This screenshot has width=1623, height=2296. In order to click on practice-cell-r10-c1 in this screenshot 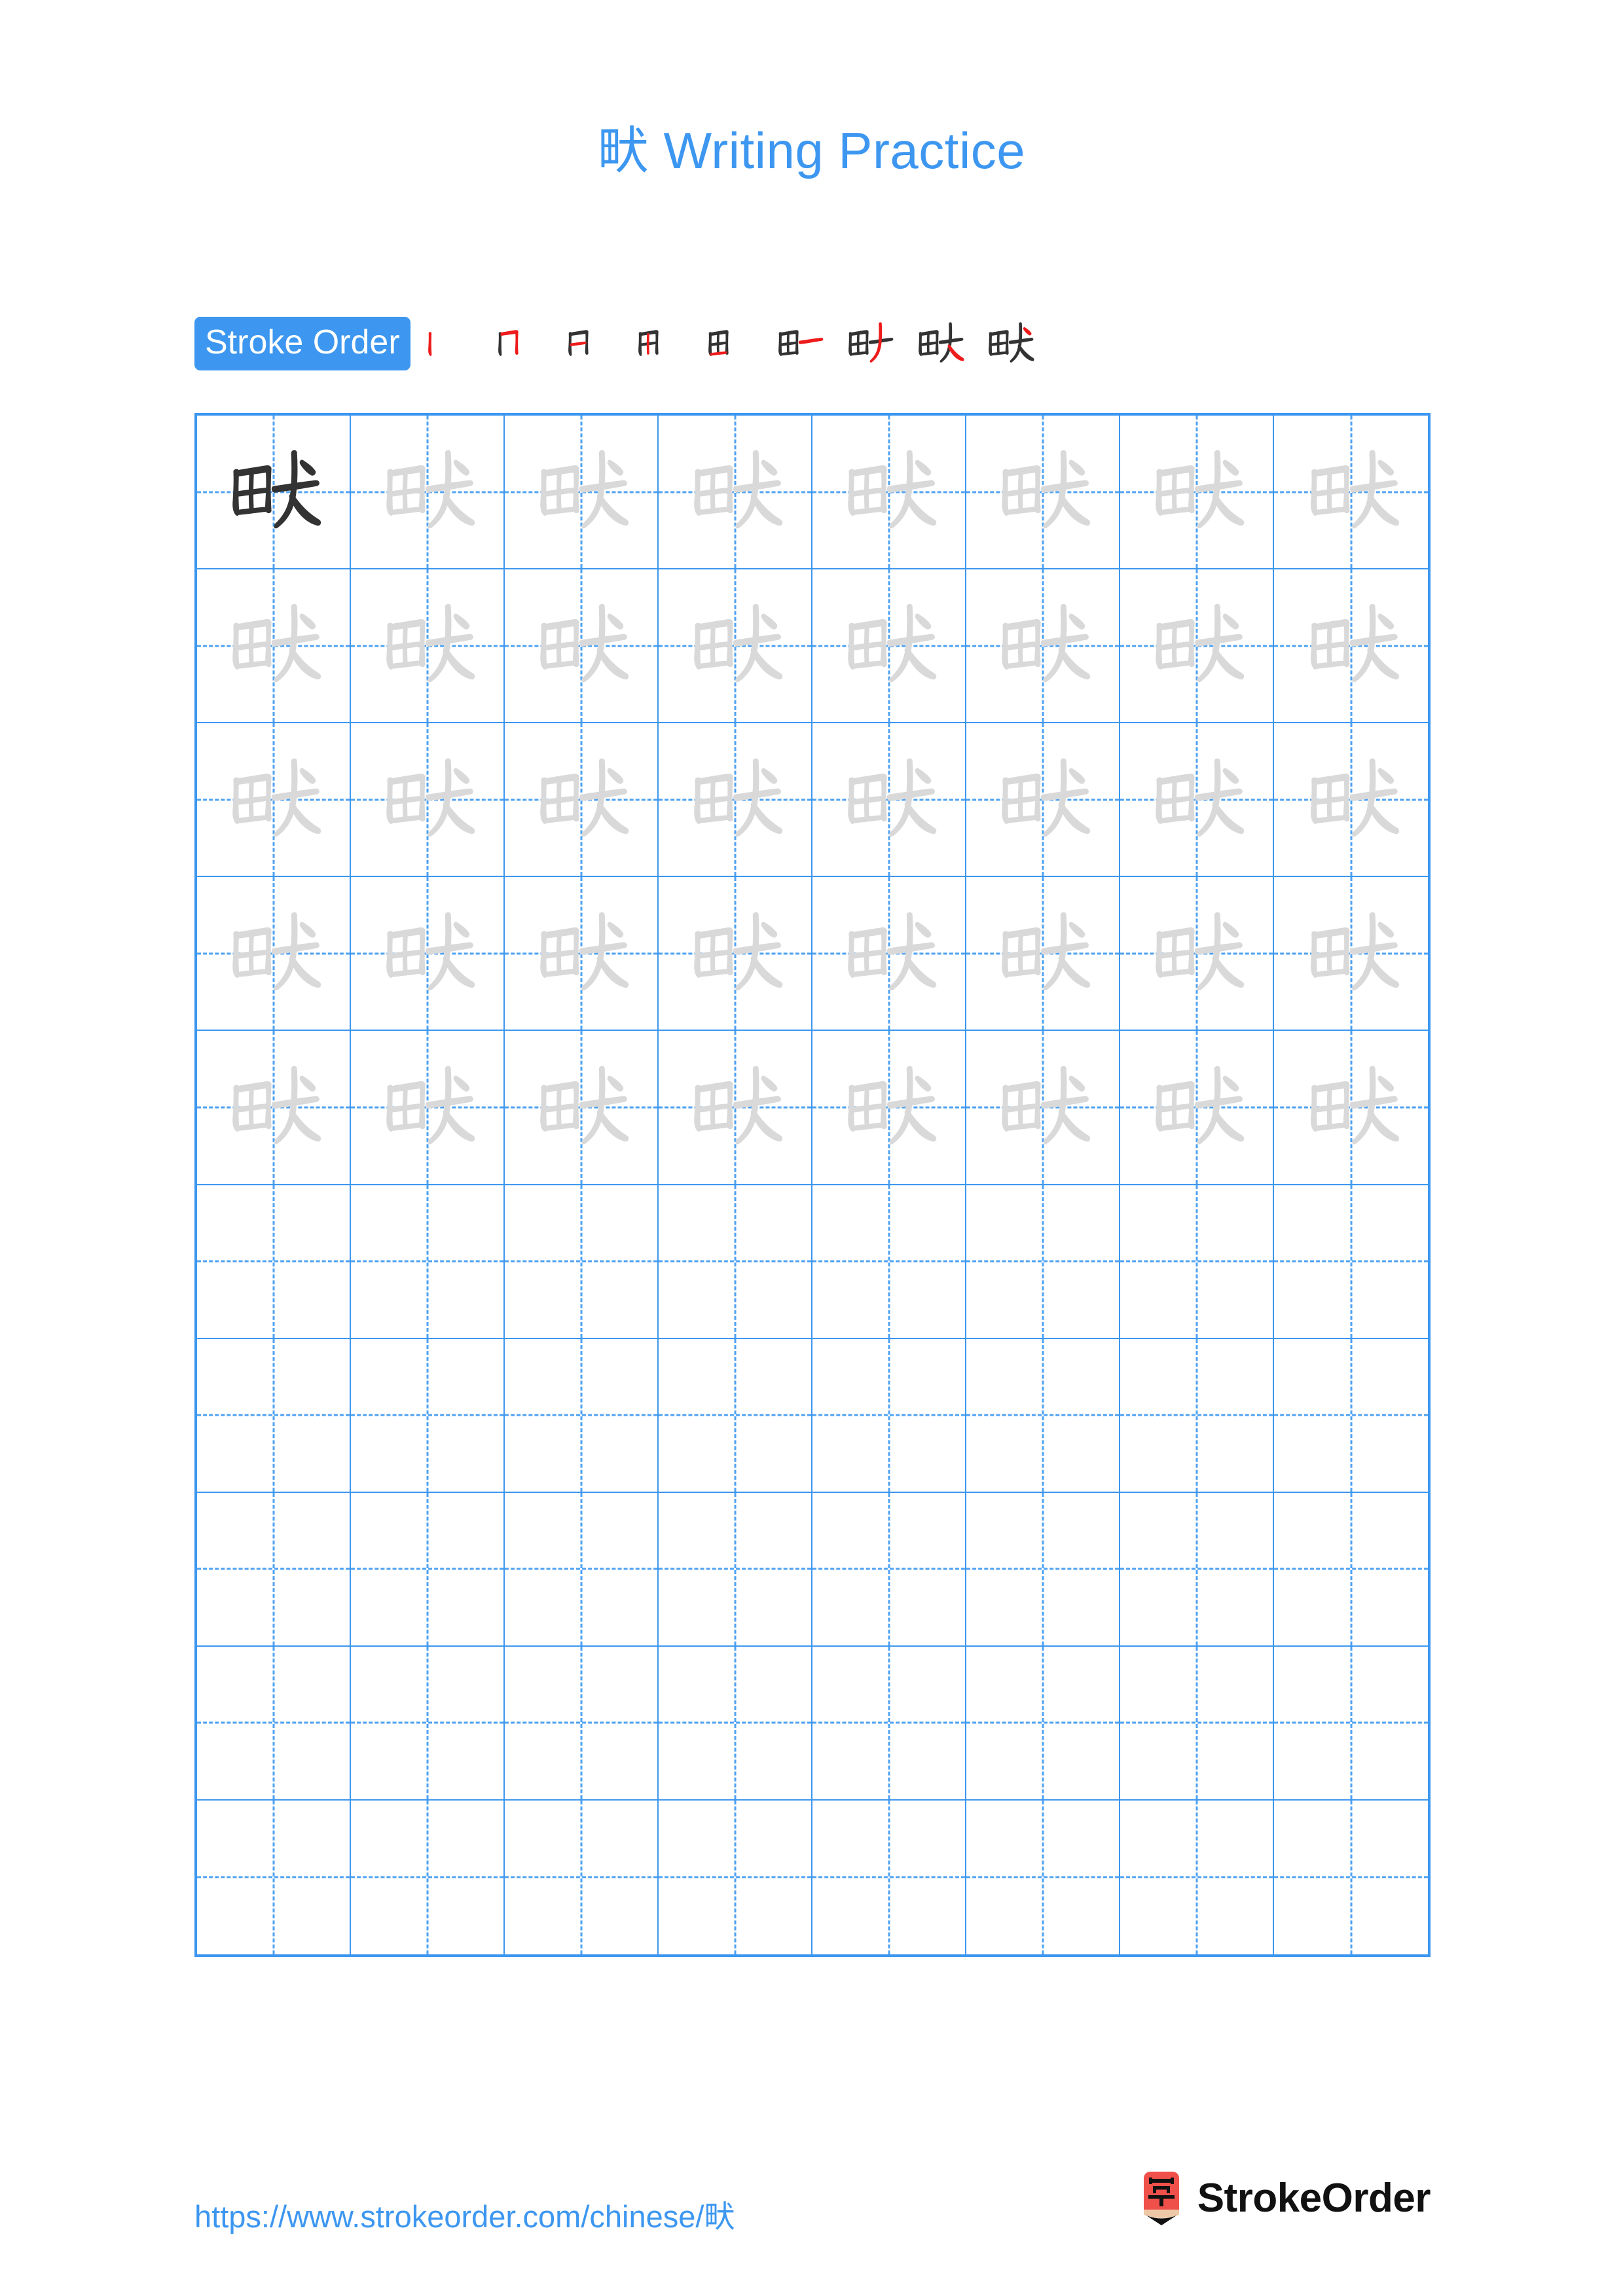, I will do `click(274, 1877)`.